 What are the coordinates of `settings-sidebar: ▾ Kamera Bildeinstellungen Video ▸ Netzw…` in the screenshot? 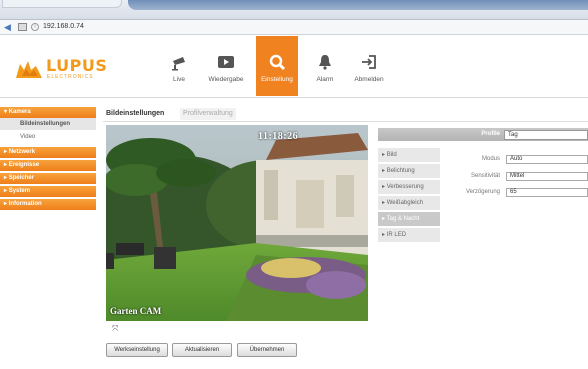 It's located at (48, 159).